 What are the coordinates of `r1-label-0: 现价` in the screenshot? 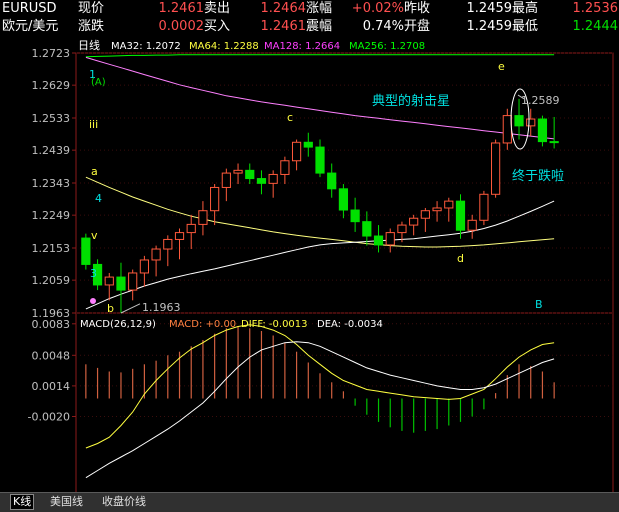 It's located at (91, 8).